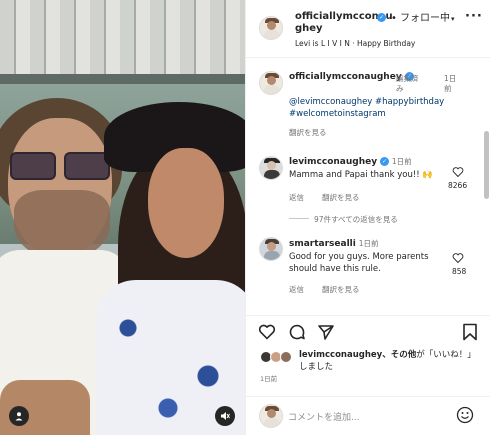 The width and height of the screenshot is (490, 435). Describe the element at coordinates (122, 79) in the screenshot. I see `background-beam` at that location.